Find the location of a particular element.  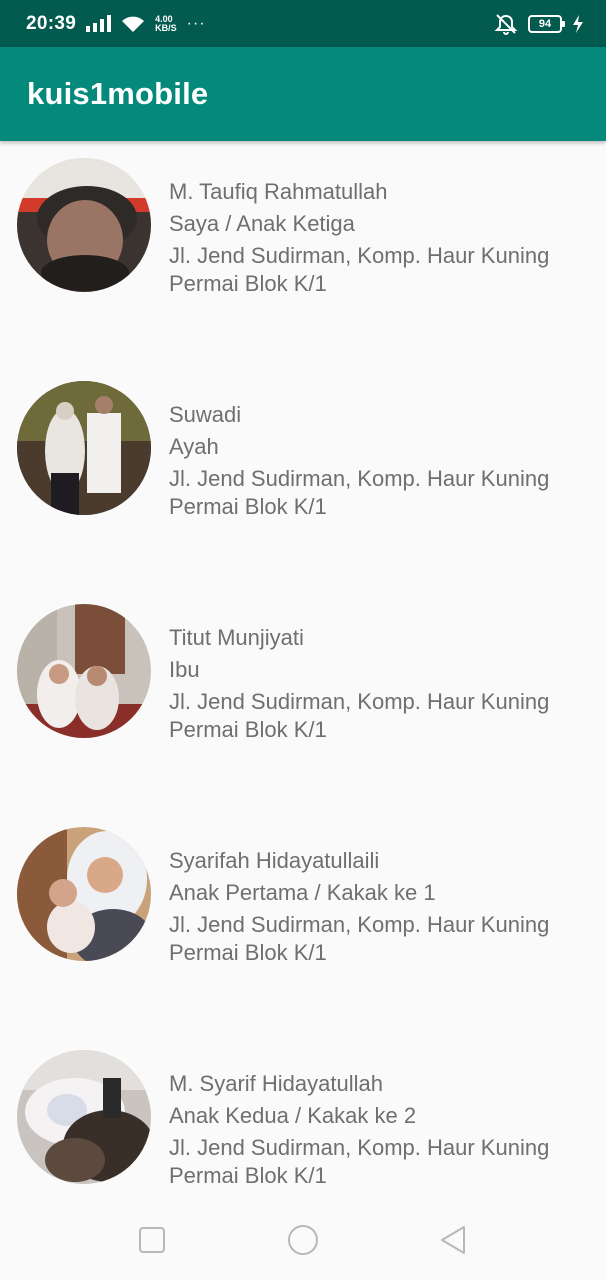

member-name: M. Taufiq Rahmatullah is located at coordinates (278, 191).